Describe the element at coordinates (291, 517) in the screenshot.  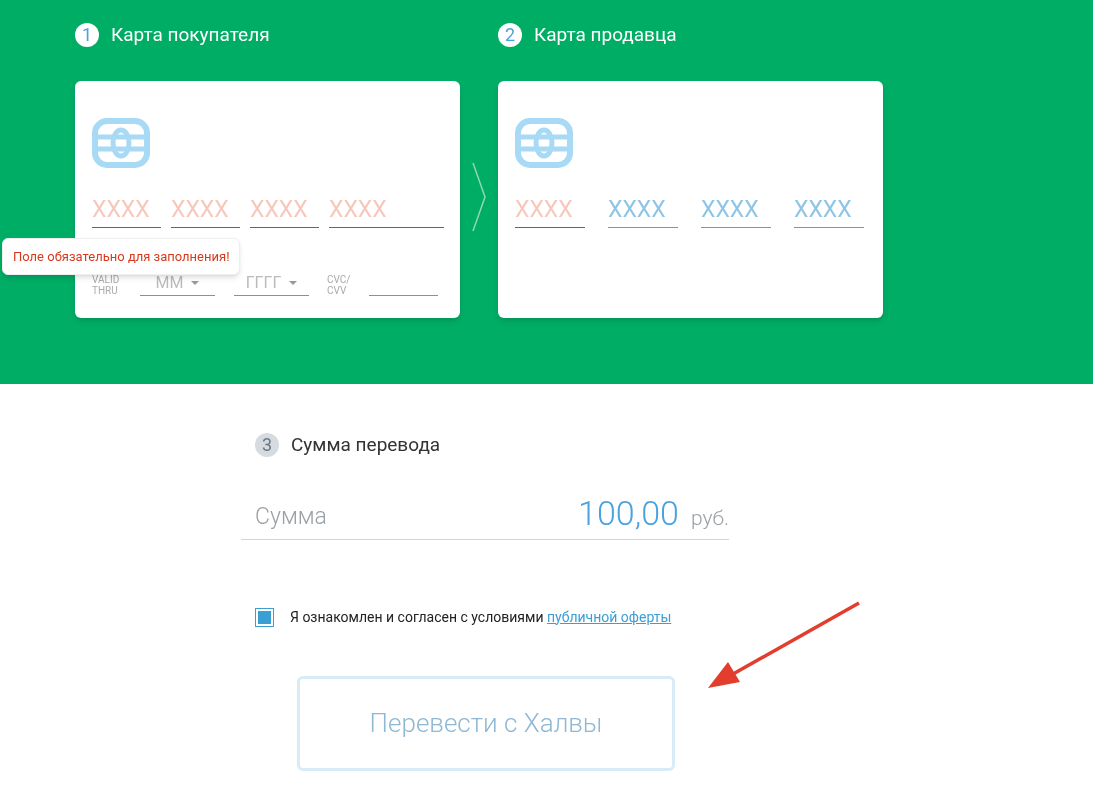
I see `amount-label: Сумма` at that location.